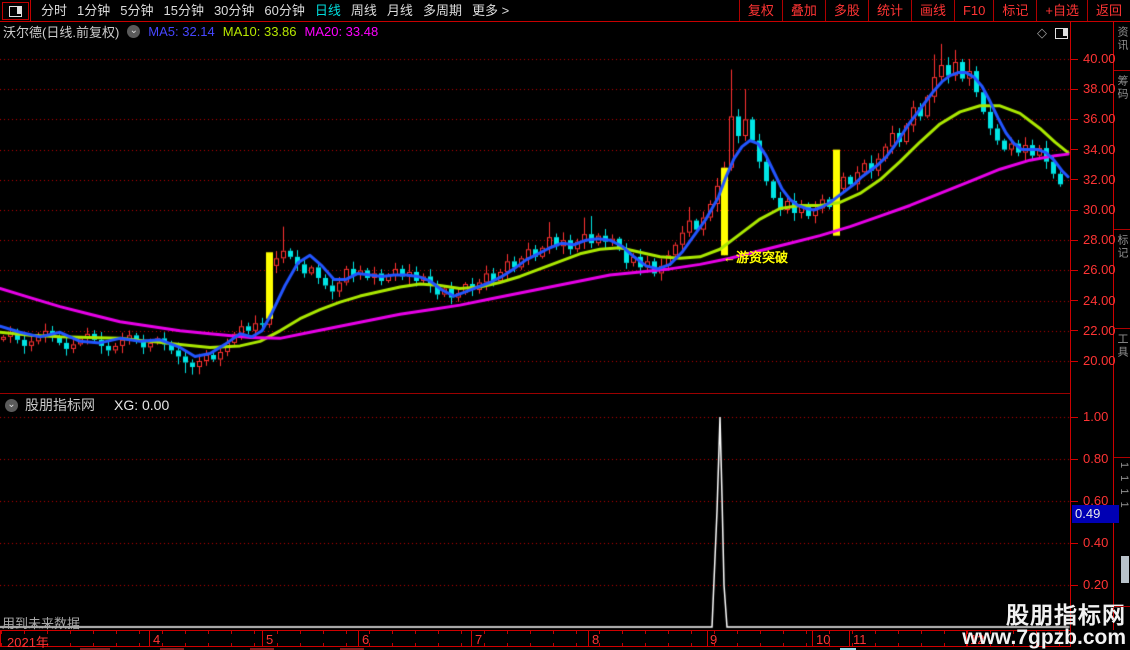 The width and height of the screenshot is (1130, 650). I want to click on month-label-5: 5, so click(270, 639).